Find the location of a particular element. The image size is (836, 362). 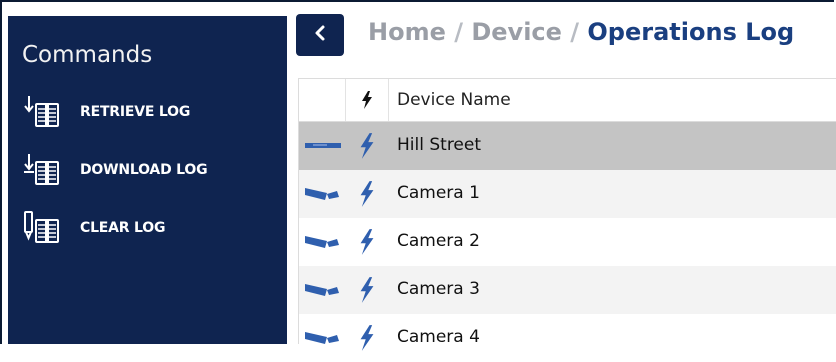

breadcrumb-current: Operations Log is located at coordinates (691, 32).